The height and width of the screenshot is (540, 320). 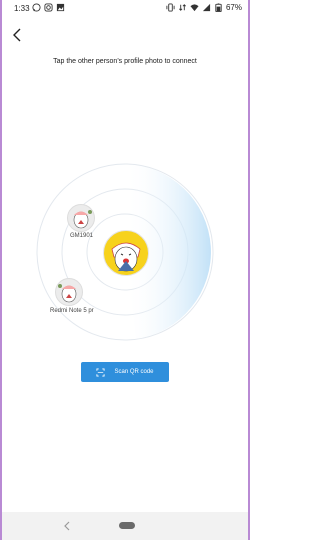 What do you see at coordinates (101, 372) in the screenshot?
I see `scan-qr-icon` at bounding box center [101, 372].